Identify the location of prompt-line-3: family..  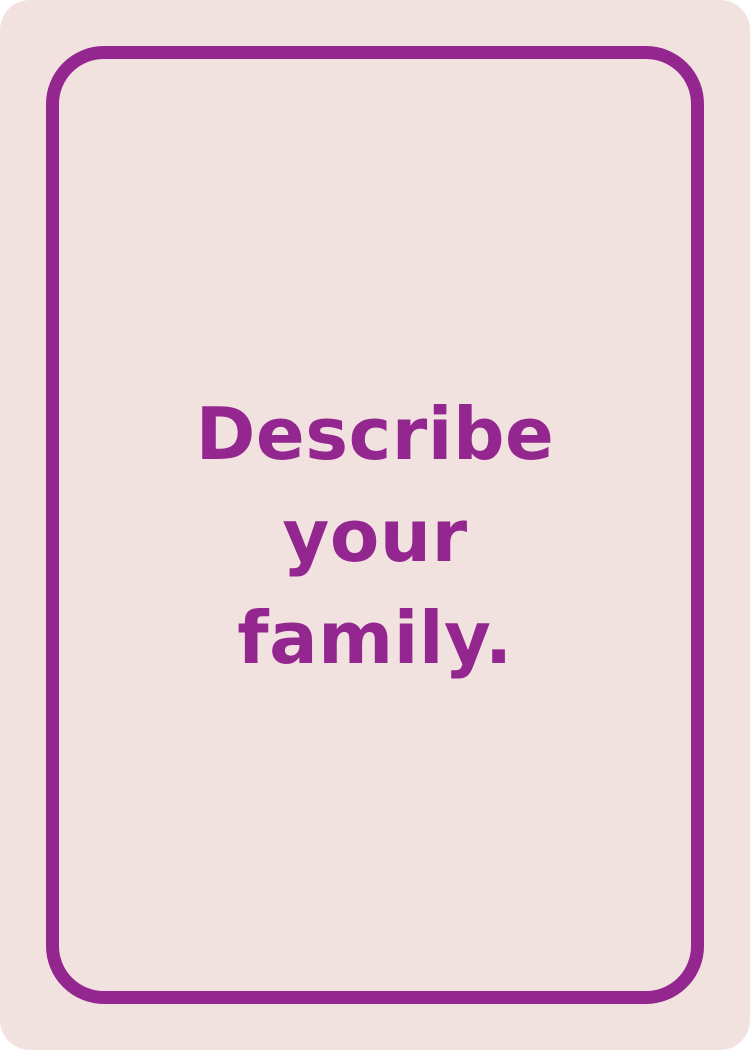
(375, 638).